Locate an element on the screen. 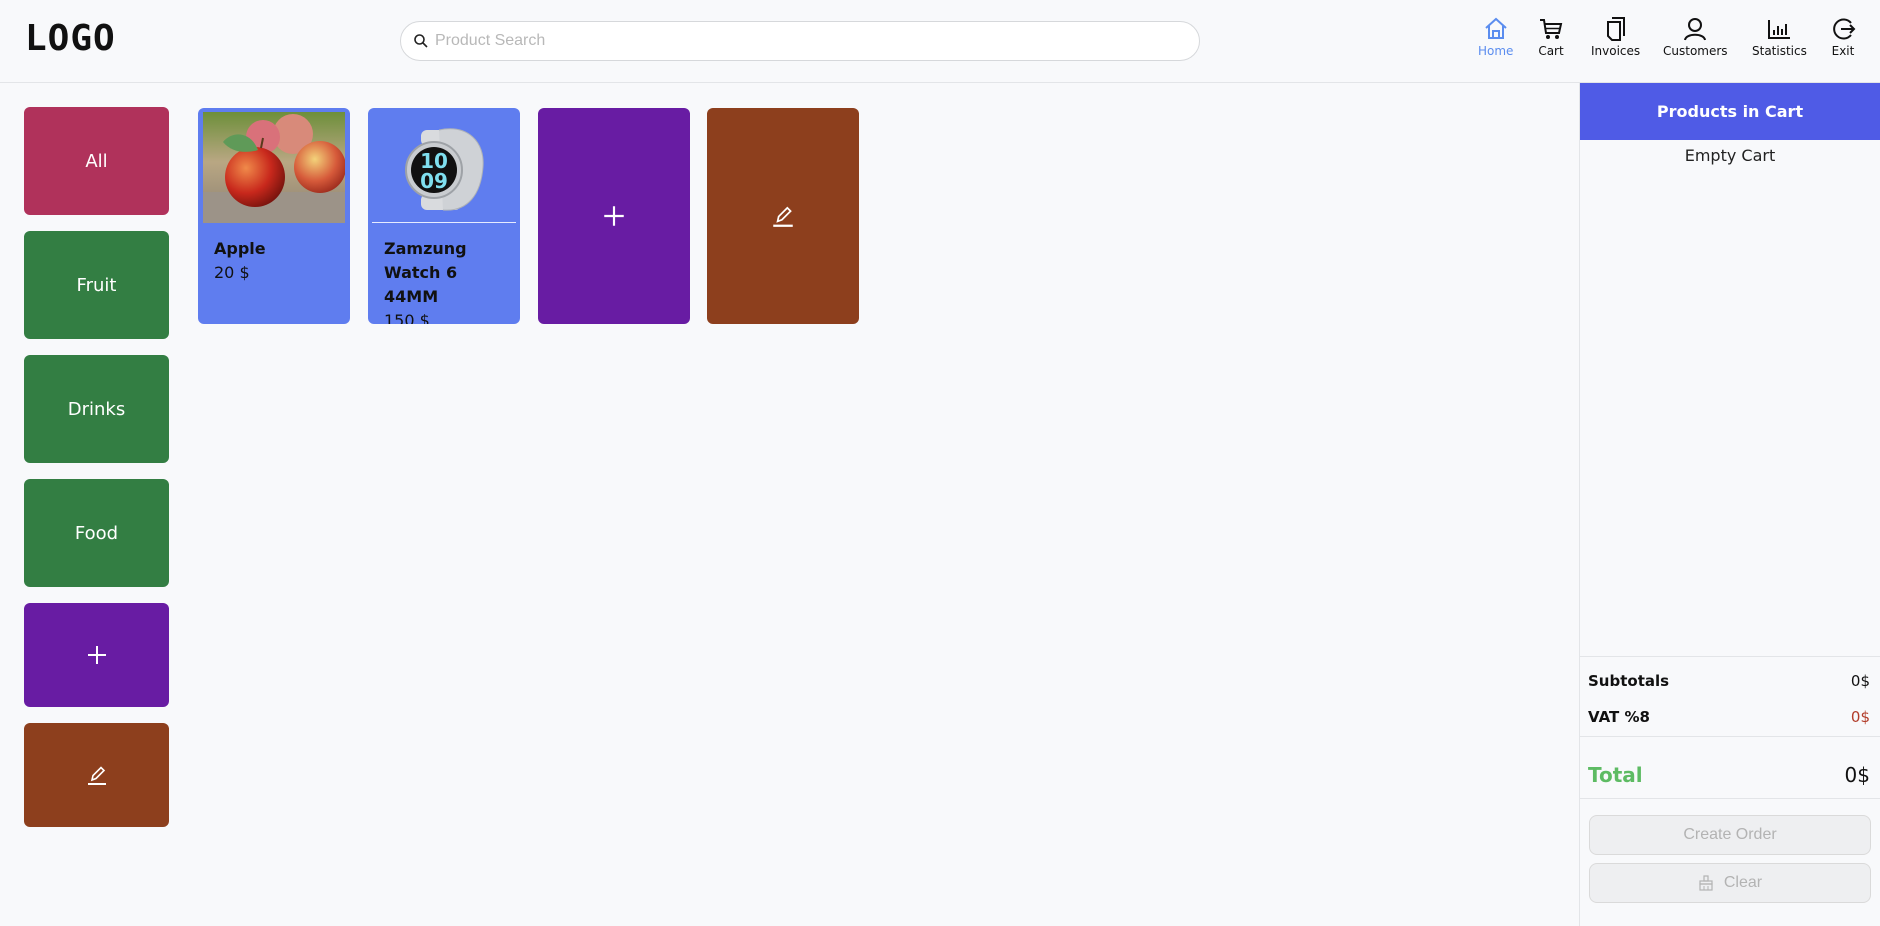  vat-row: VAT %8 0$ is located at coordinates (1730, 717).